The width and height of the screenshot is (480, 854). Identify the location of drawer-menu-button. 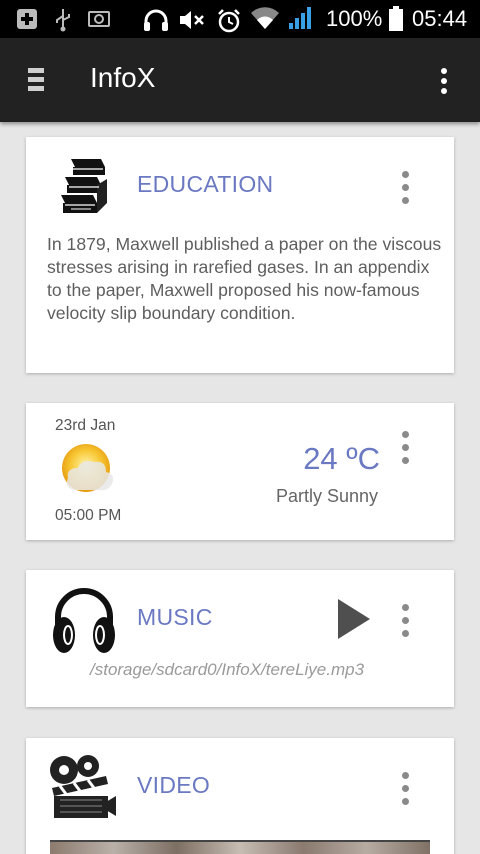
(38, 81).